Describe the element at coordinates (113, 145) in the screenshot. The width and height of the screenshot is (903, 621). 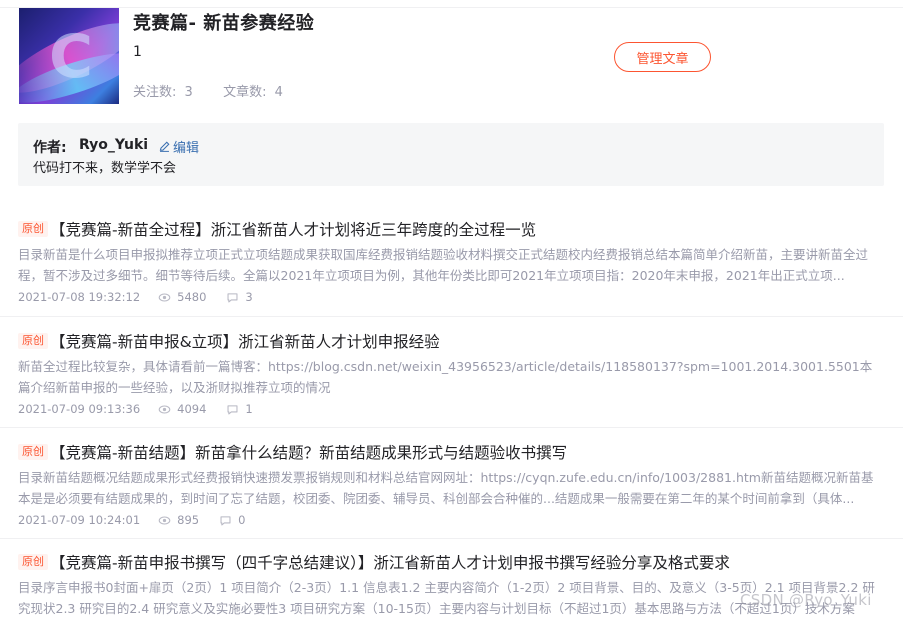
I see `author-name: Ryo_Yuki` at that location.